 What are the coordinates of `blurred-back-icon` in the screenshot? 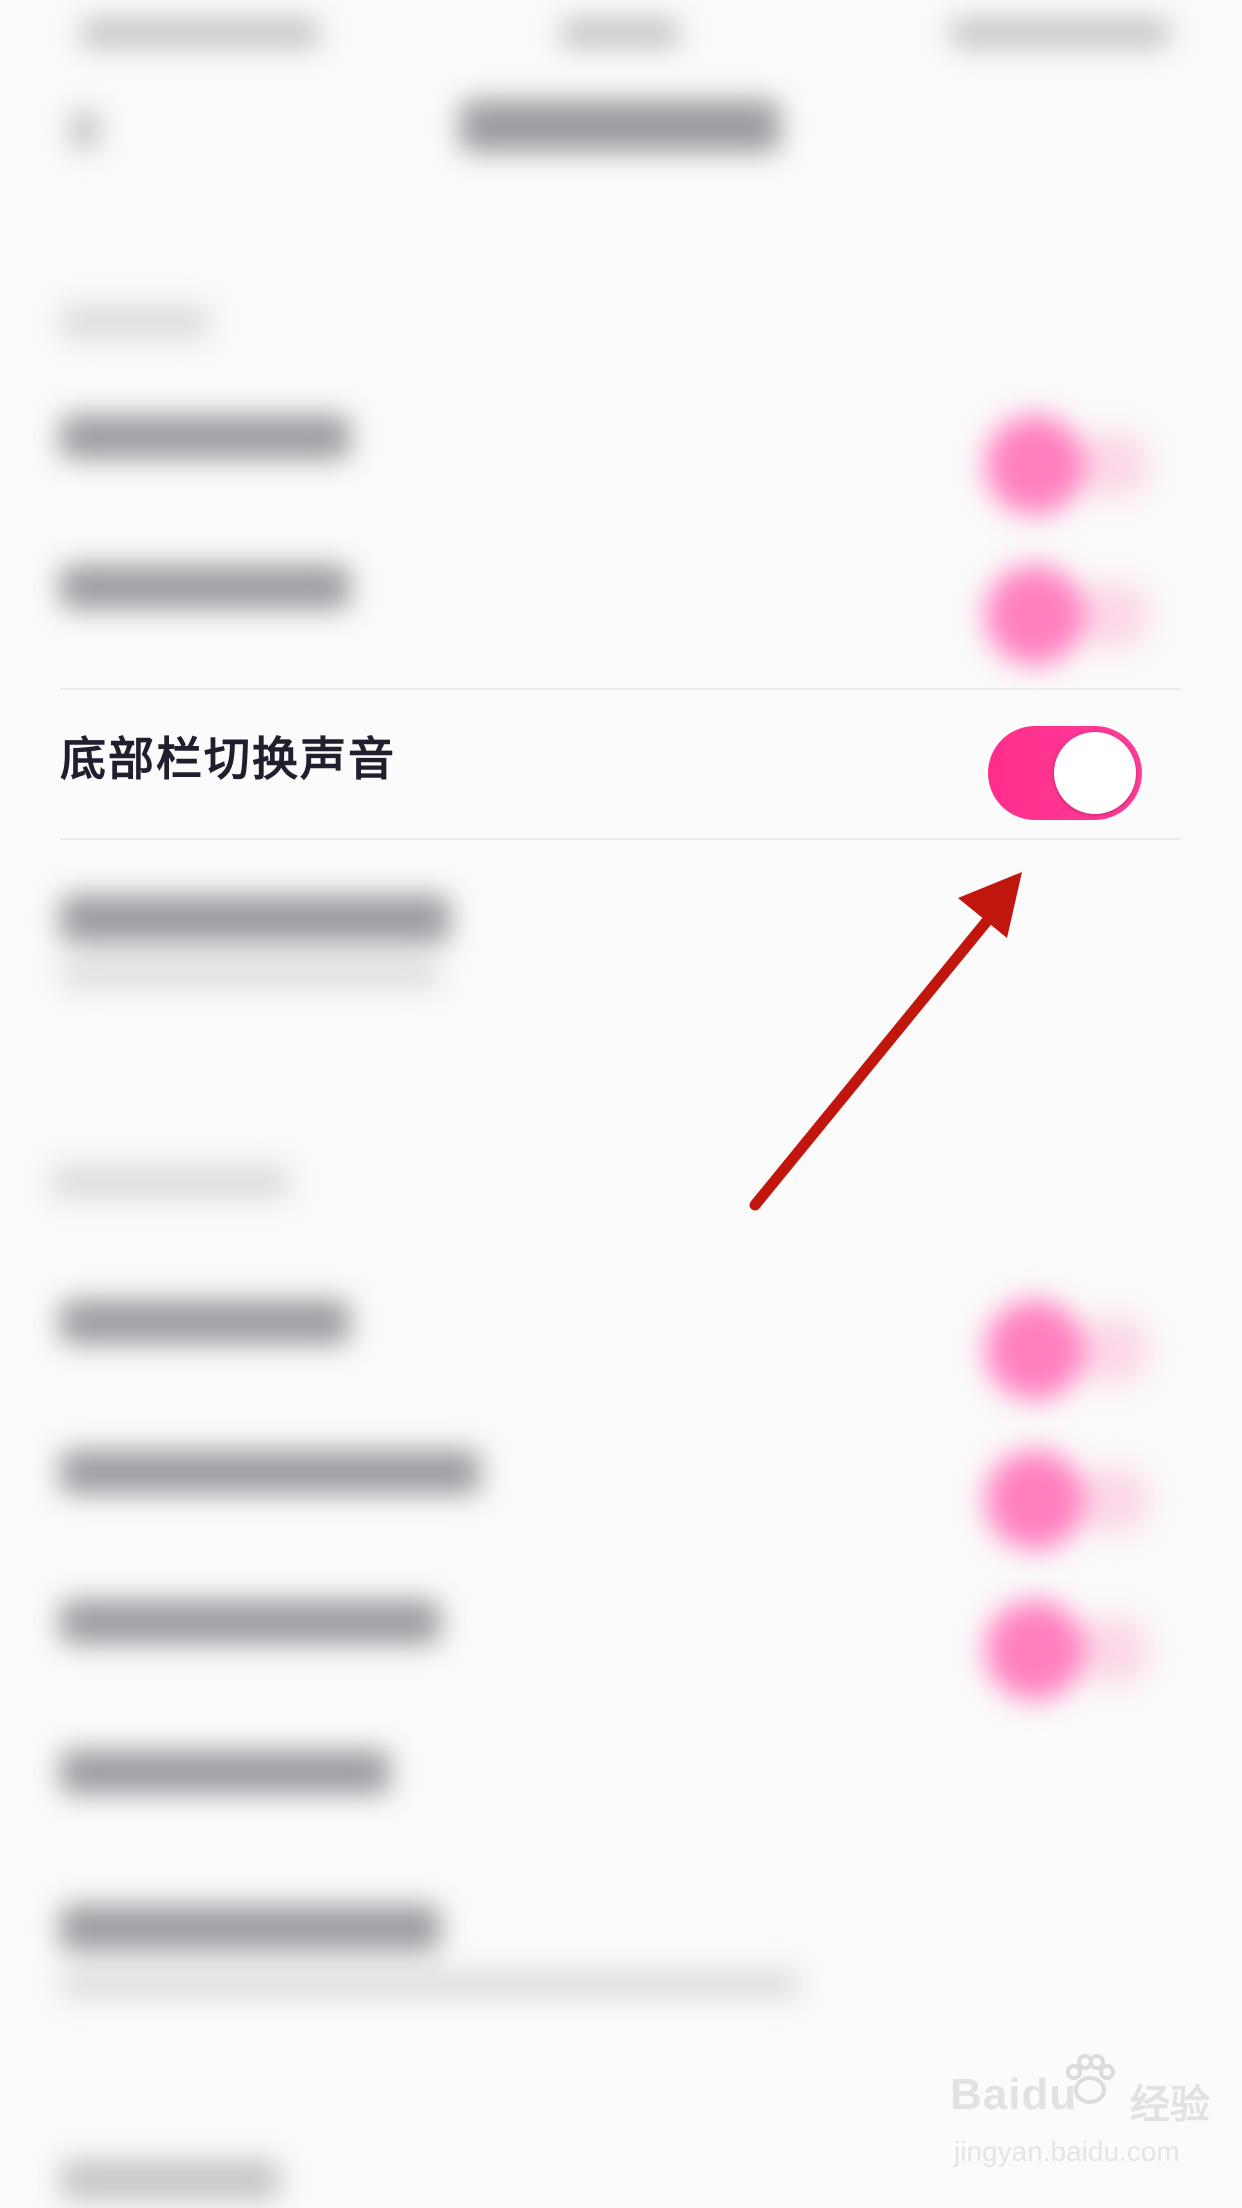 It's located at (85, 130).